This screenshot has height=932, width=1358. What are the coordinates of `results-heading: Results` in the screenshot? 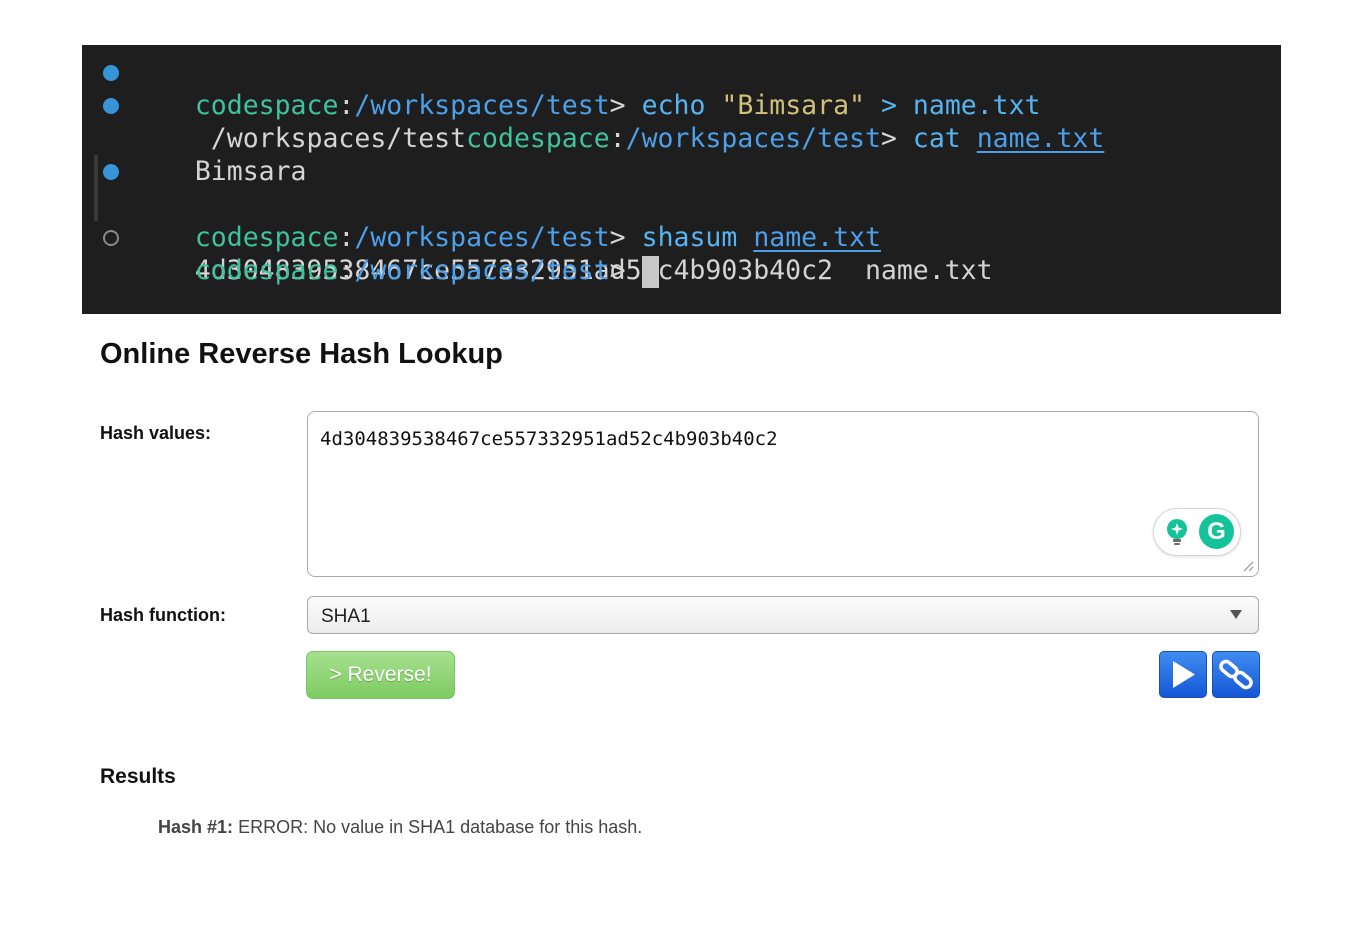 It's located at (138, 776).